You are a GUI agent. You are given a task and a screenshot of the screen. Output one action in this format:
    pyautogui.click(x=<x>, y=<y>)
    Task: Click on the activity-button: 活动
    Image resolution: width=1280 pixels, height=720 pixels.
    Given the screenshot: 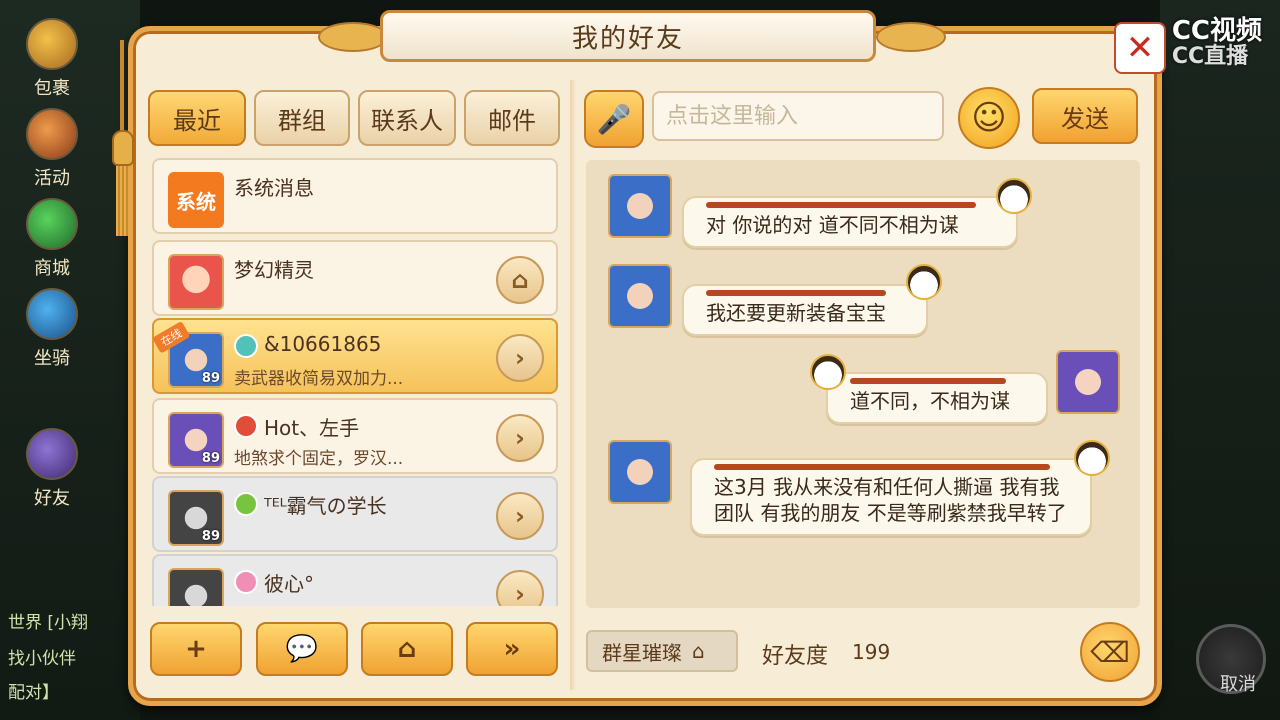 What is the action you would take?
    pyautogui.click(x=52, y=148)
    